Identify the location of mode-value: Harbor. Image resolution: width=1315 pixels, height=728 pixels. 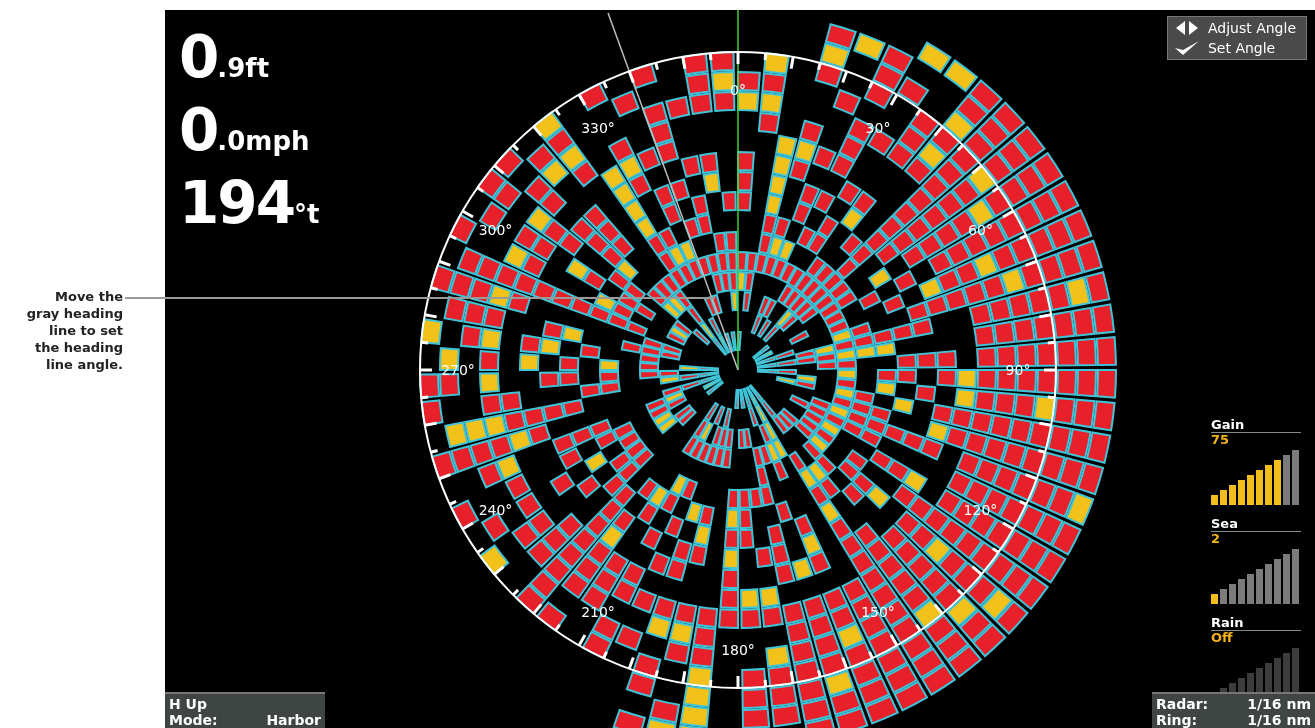
(293, 720).